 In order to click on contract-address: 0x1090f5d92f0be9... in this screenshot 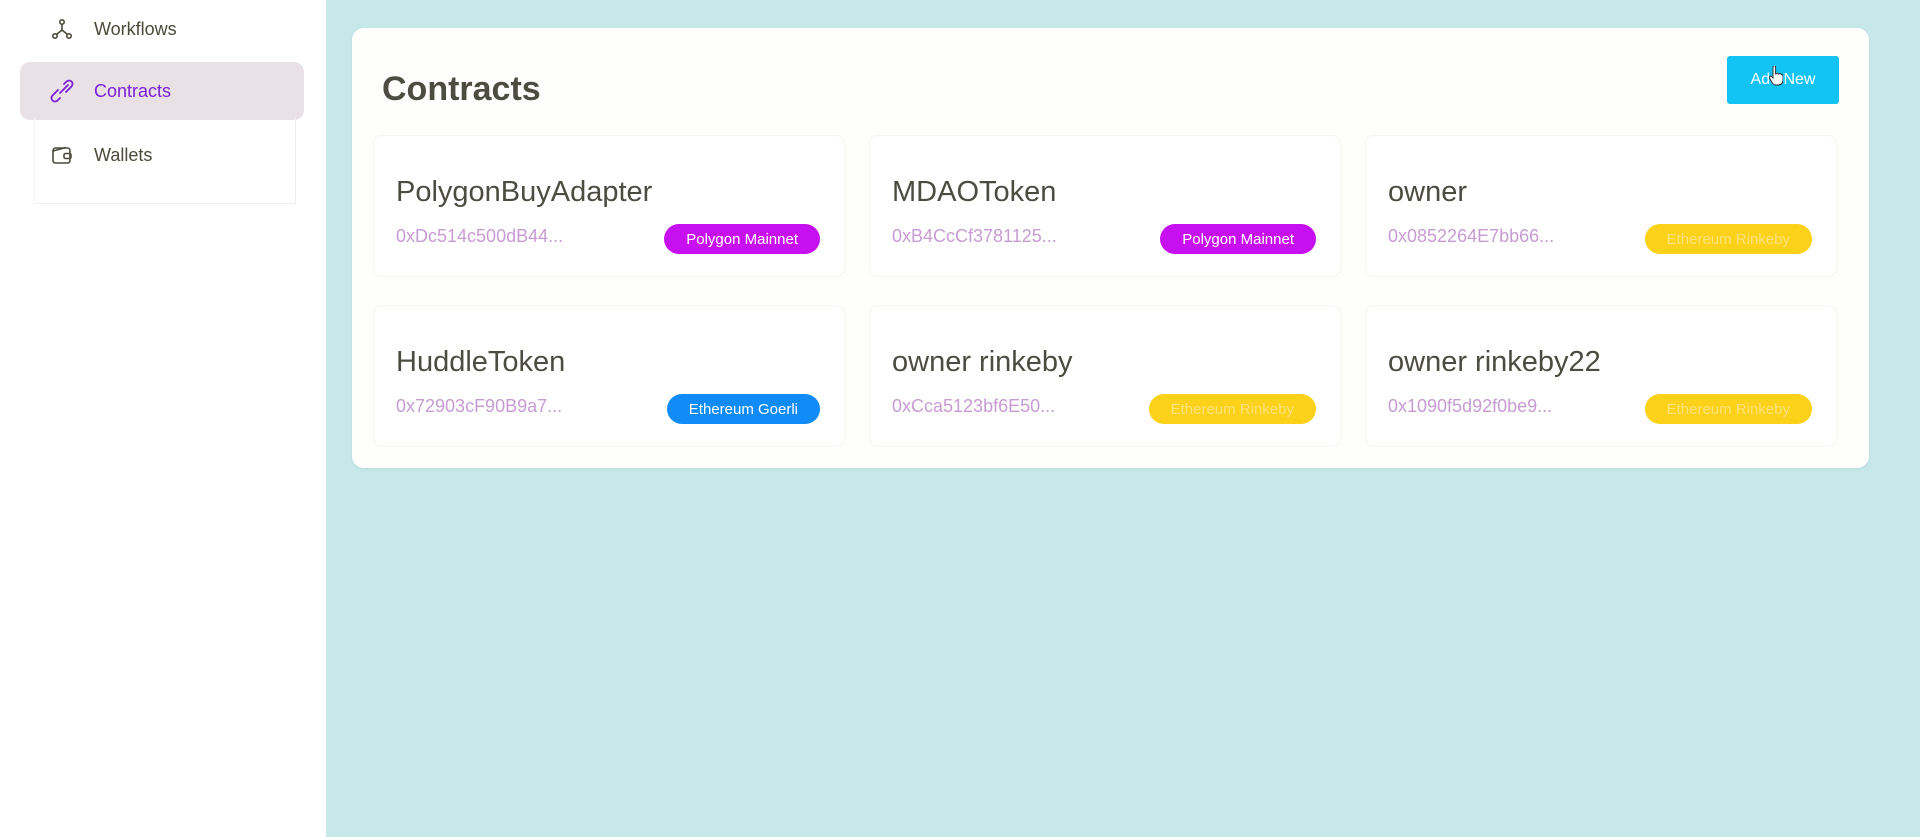, I will do `click(1470, 406)`.